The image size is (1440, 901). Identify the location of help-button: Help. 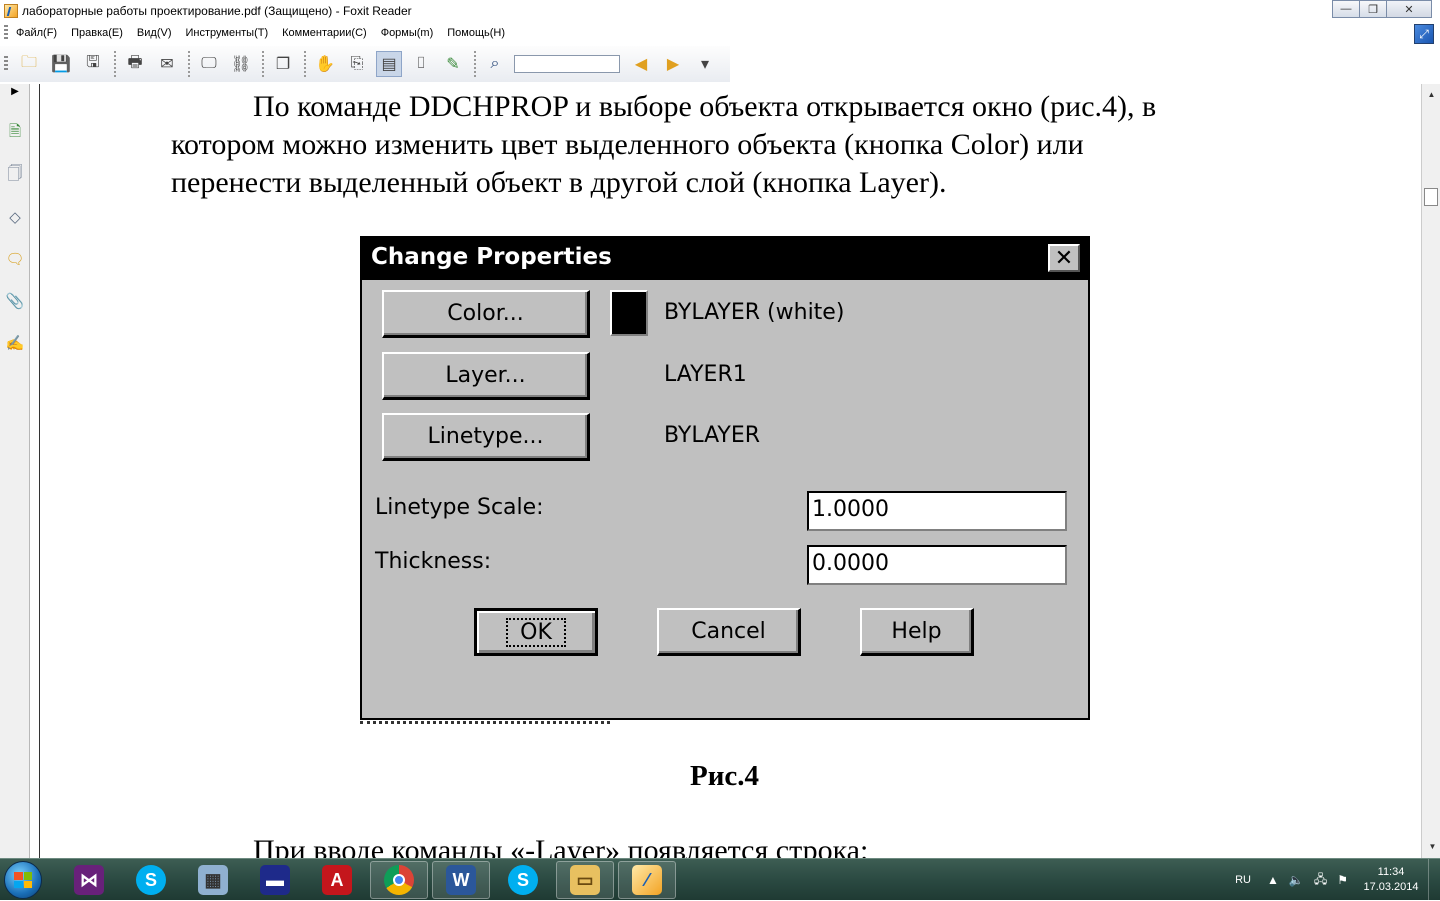
(917, 632).